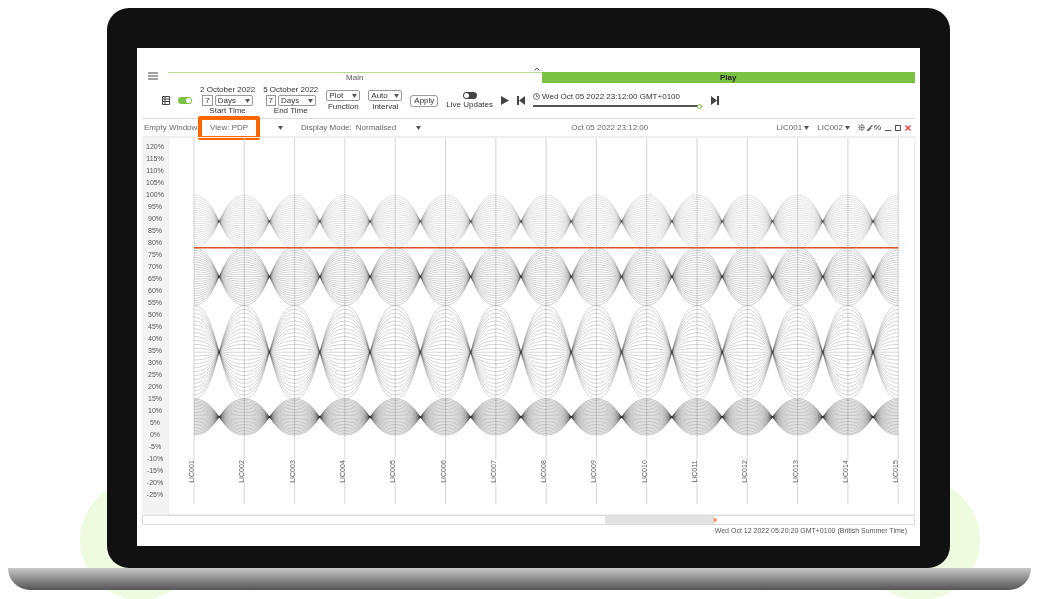  What do you see at coordinates (715, 520) in the screenshot?
I see `navigator-handle` at bounding box center [715, 520].